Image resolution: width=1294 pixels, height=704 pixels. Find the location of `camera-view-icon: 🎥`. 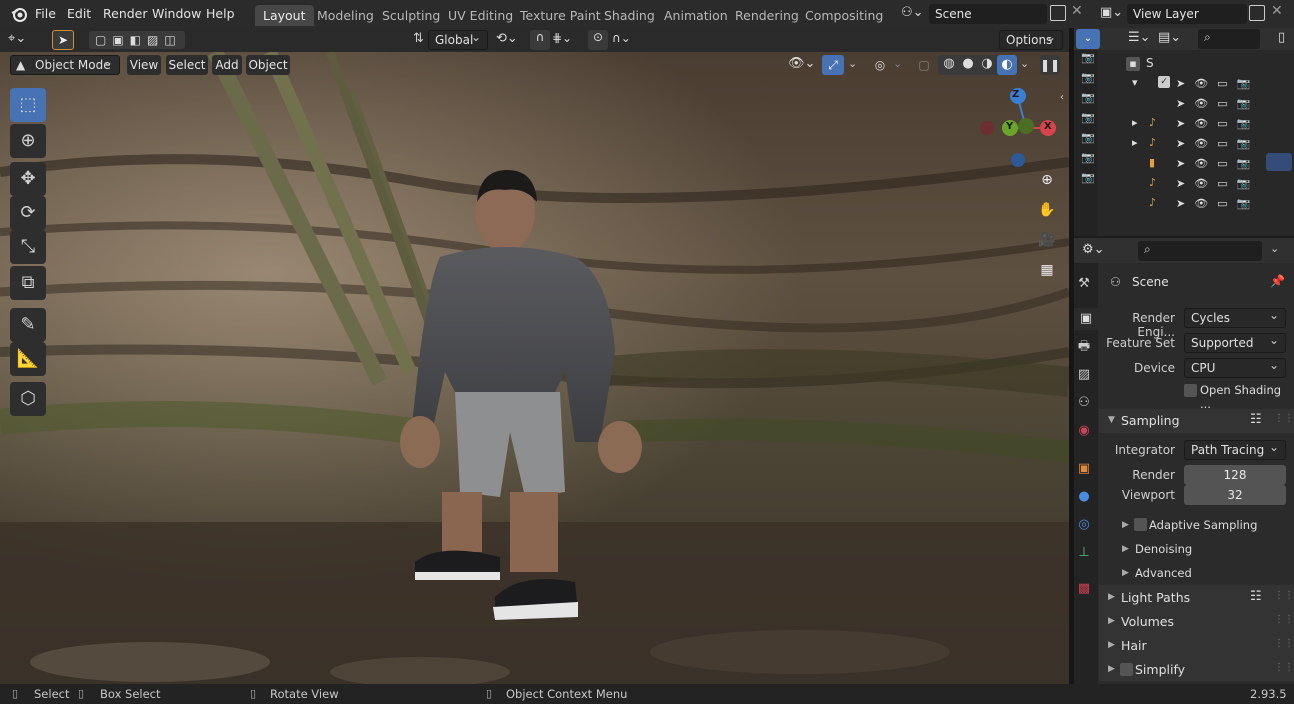

camera-view-icon: 🎥 is located at coordinates (1047, 243).